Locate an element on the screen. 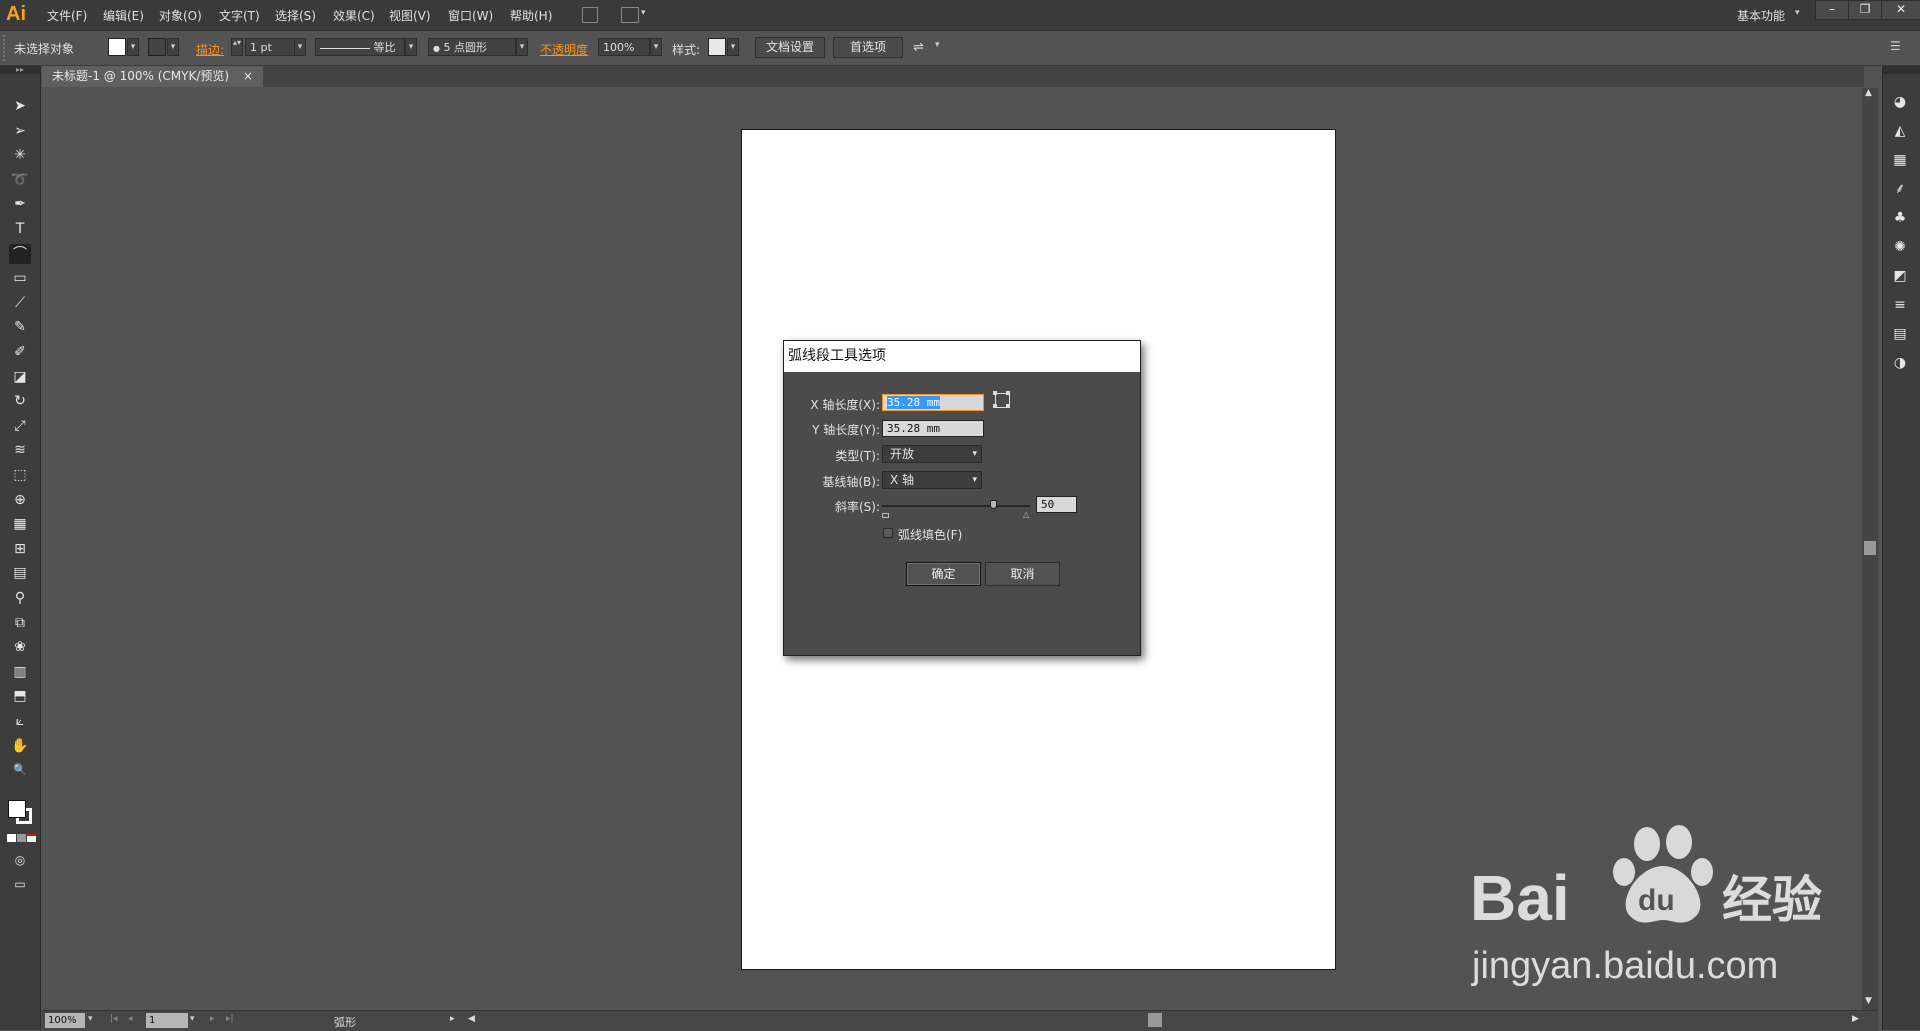 Image resolution: width=1920 pixels, height=1031 pixels. blob-brush-icon: ✐ is located at coordinates (20, 352).